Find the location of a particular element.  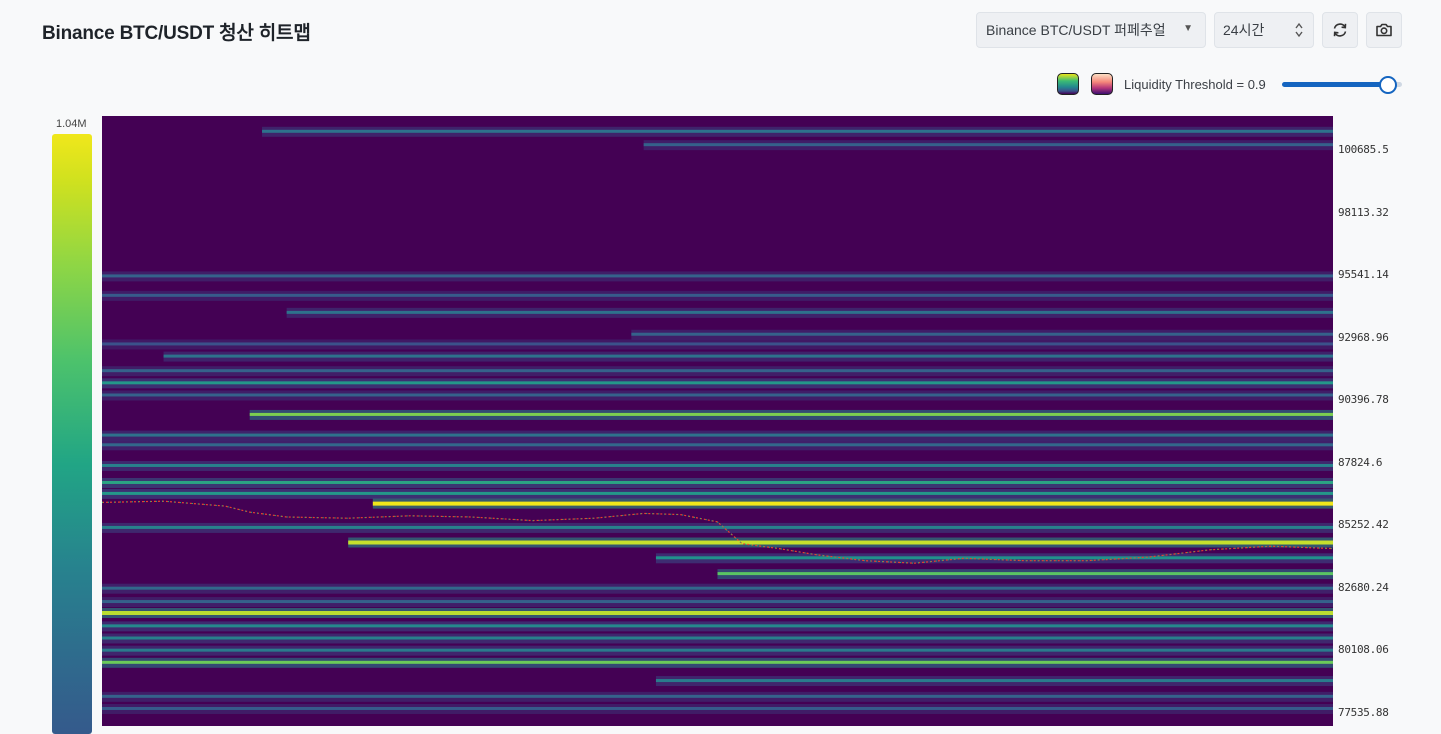

price-axis-tick: 100685.5 is located at coordinates (1363, 150).